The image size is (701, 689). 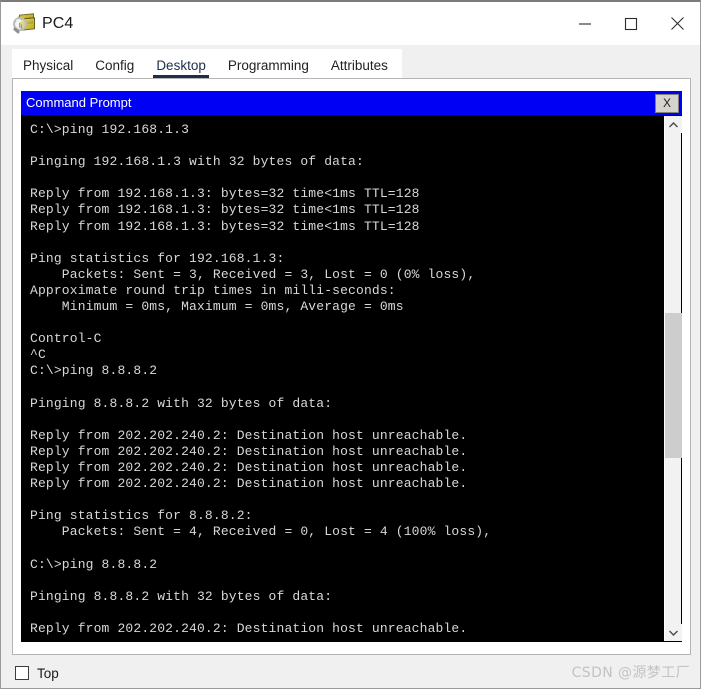 I want to click on window-title: PC4, so click(x=58, y=23).